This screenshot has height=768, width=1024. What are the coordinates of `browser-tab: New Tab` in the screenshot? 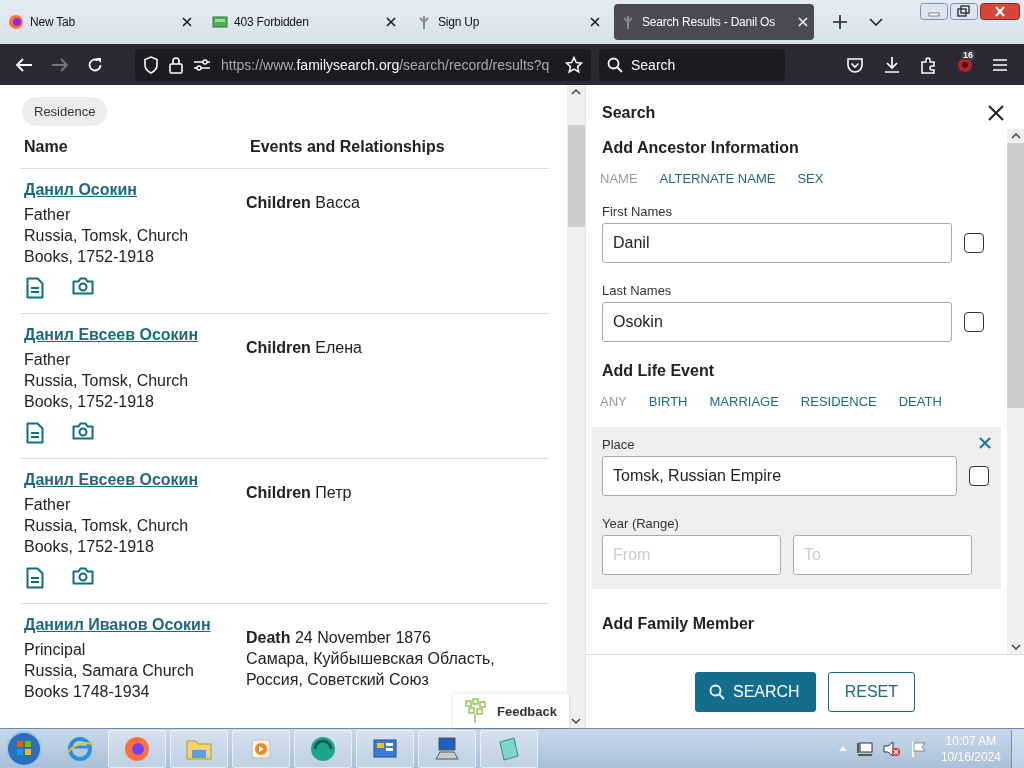 It's located at (100, 22).